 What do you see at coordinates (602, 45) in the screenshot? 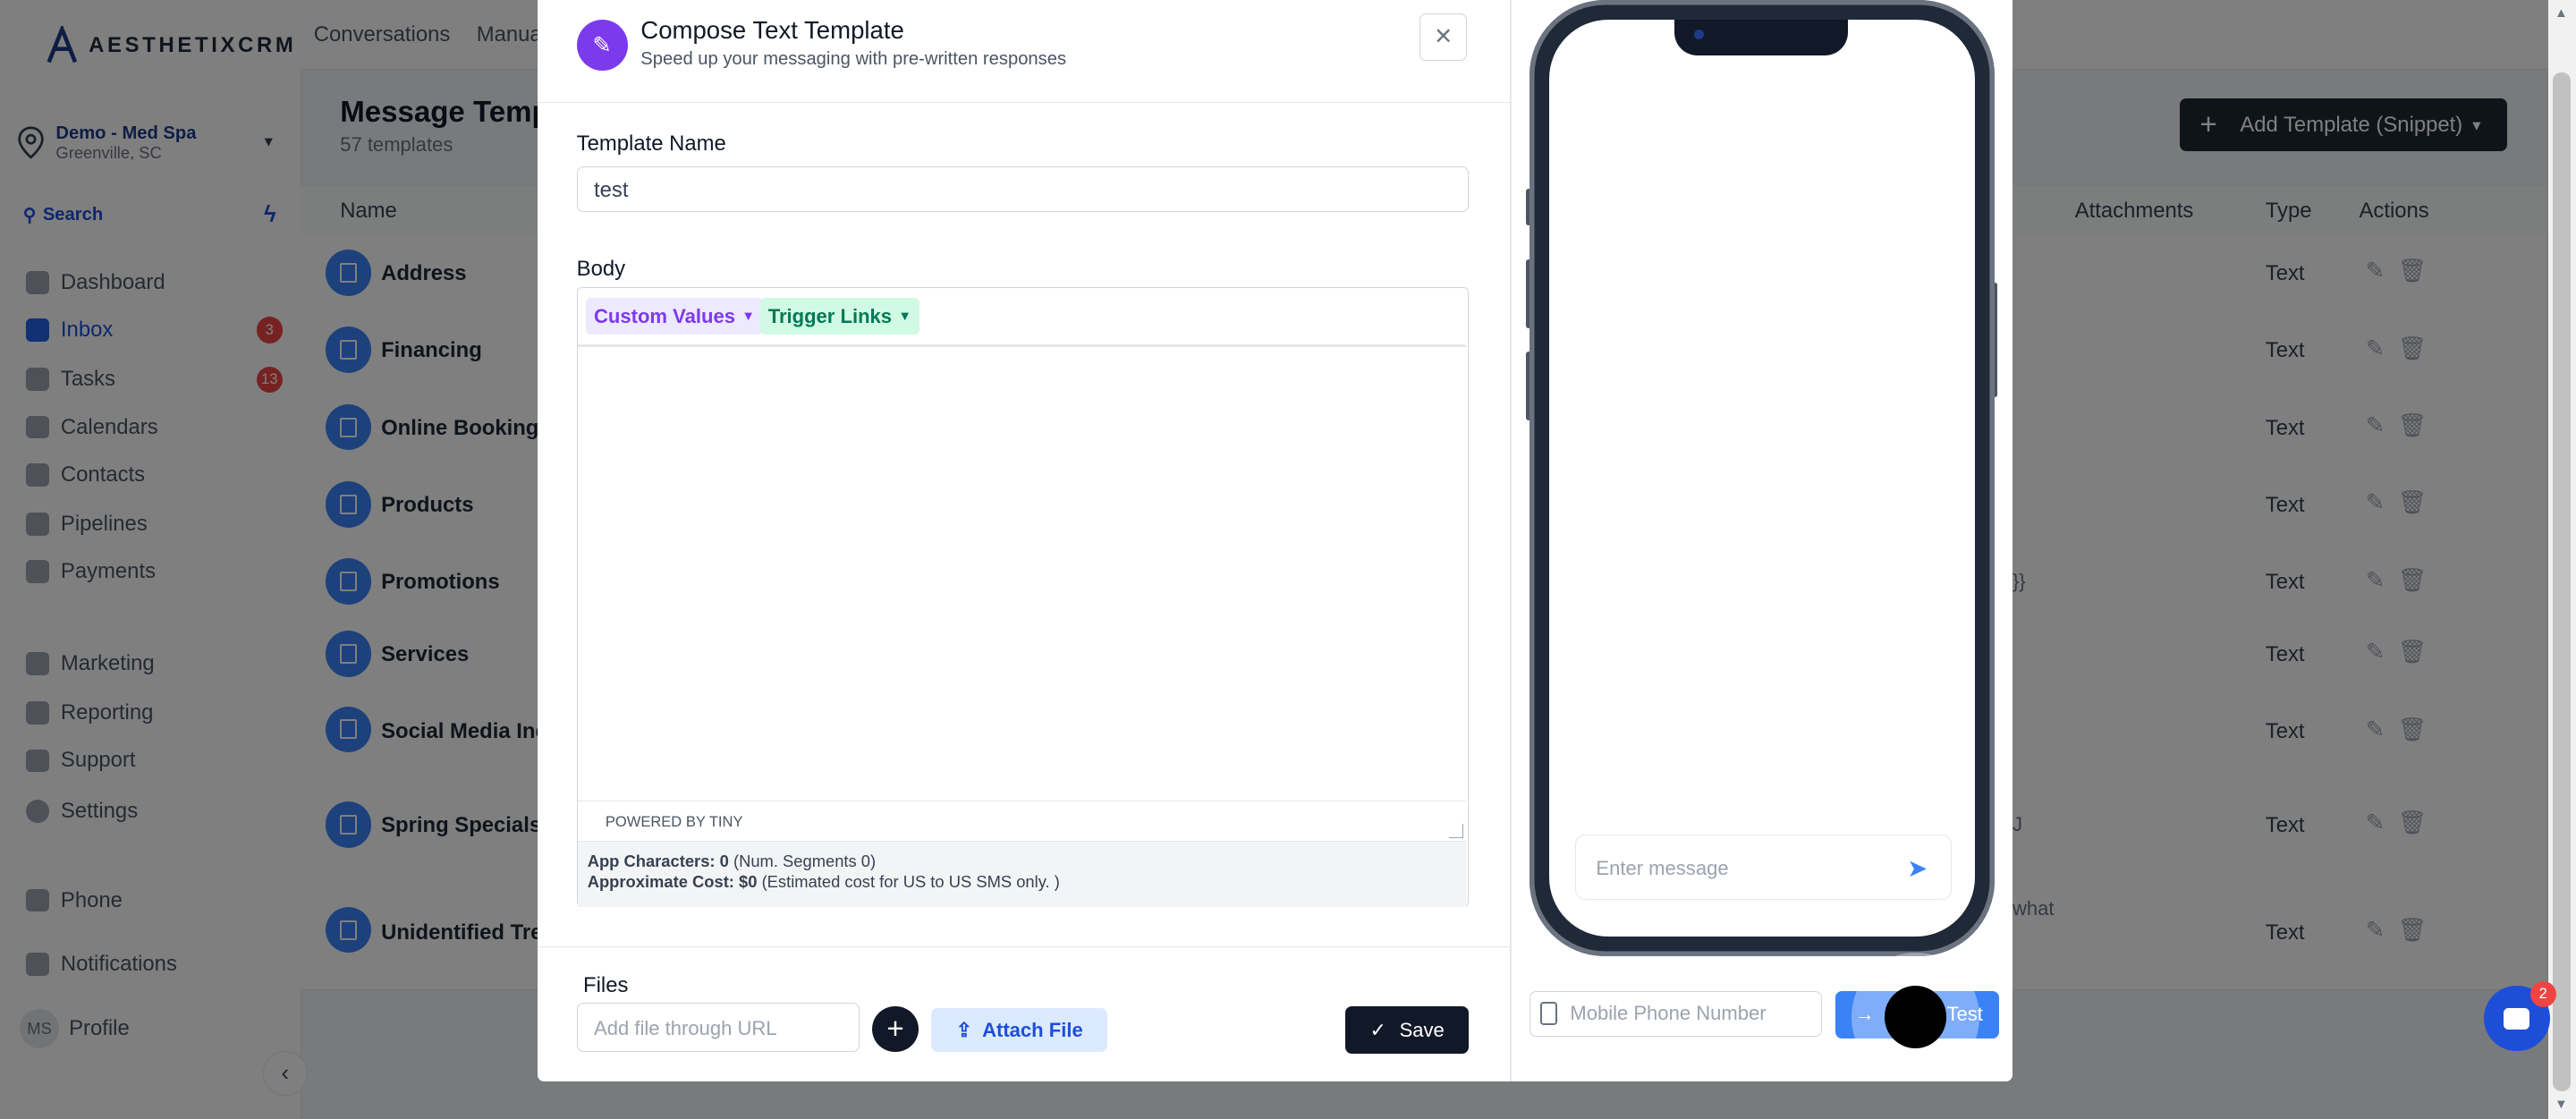
I see `pencil-icon: ✎` at bounding box center [602, 45].